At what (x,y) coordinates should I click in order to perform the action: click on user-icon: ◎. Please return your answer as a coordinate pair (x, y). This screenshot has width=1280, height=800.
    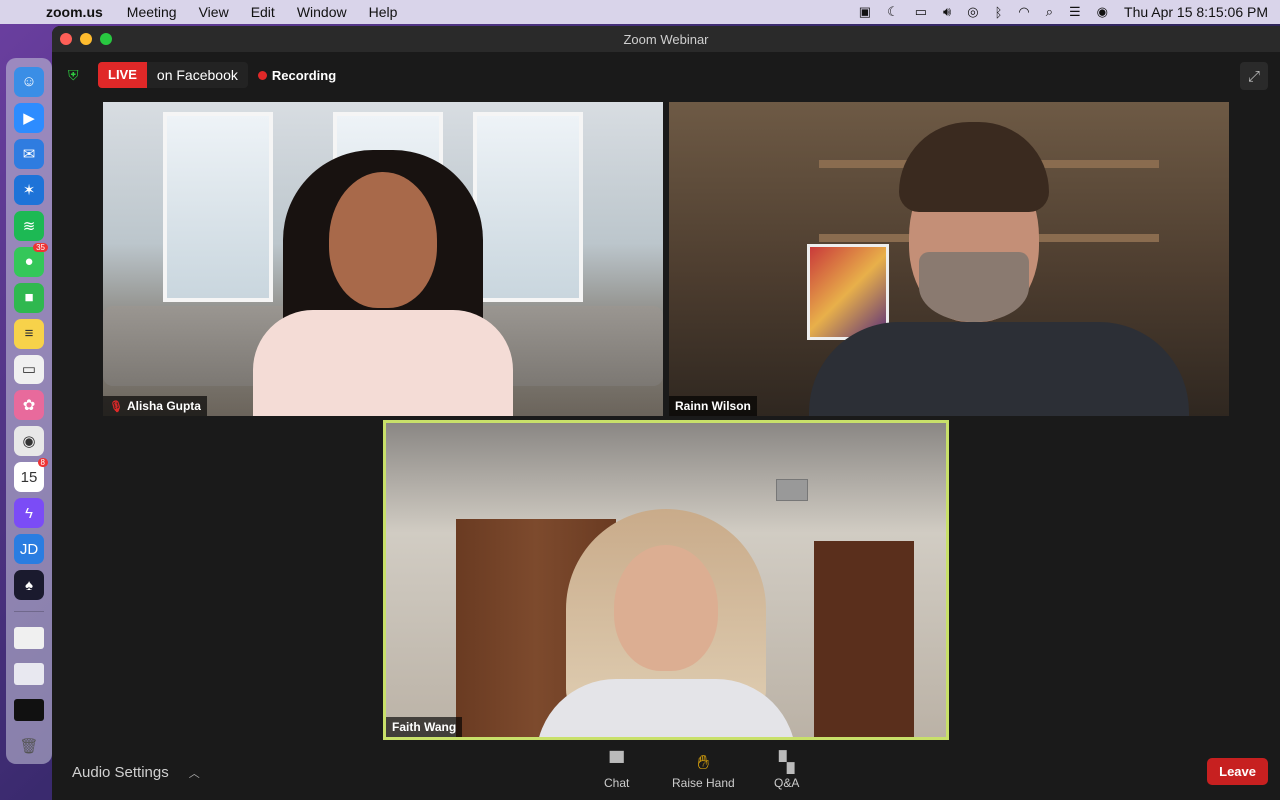
    Looking at the image, I should click on (972, 12).